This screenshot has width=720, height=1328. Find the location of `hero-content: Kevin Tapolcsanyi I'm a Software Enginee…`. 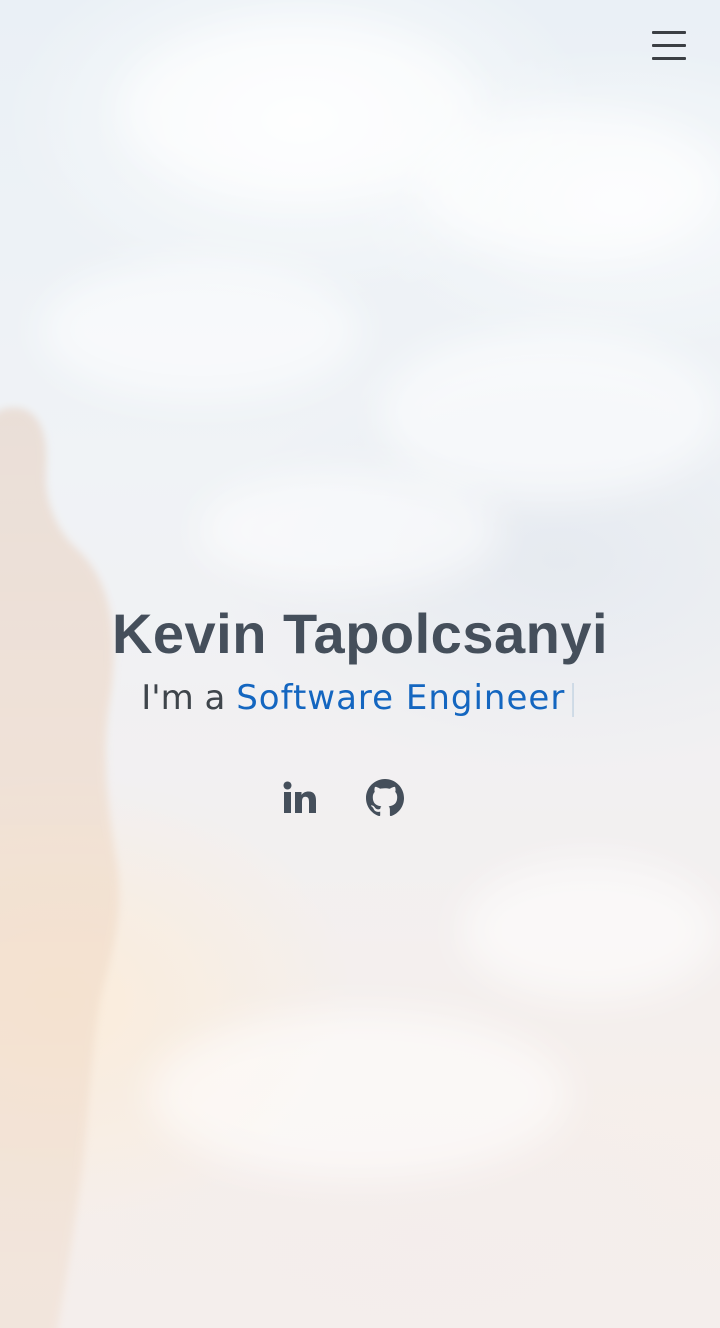

hero-content: Kevin Tapolcsanyi I'm a Software Enginee… is located at coordinates (360, 660).